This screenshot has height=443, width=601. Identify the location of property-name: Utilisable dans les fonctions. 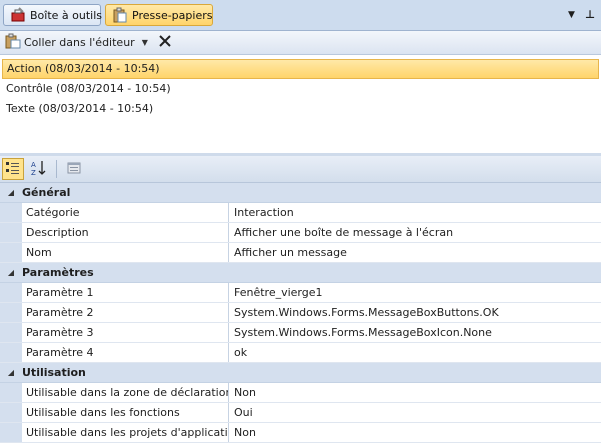
(125, 412).